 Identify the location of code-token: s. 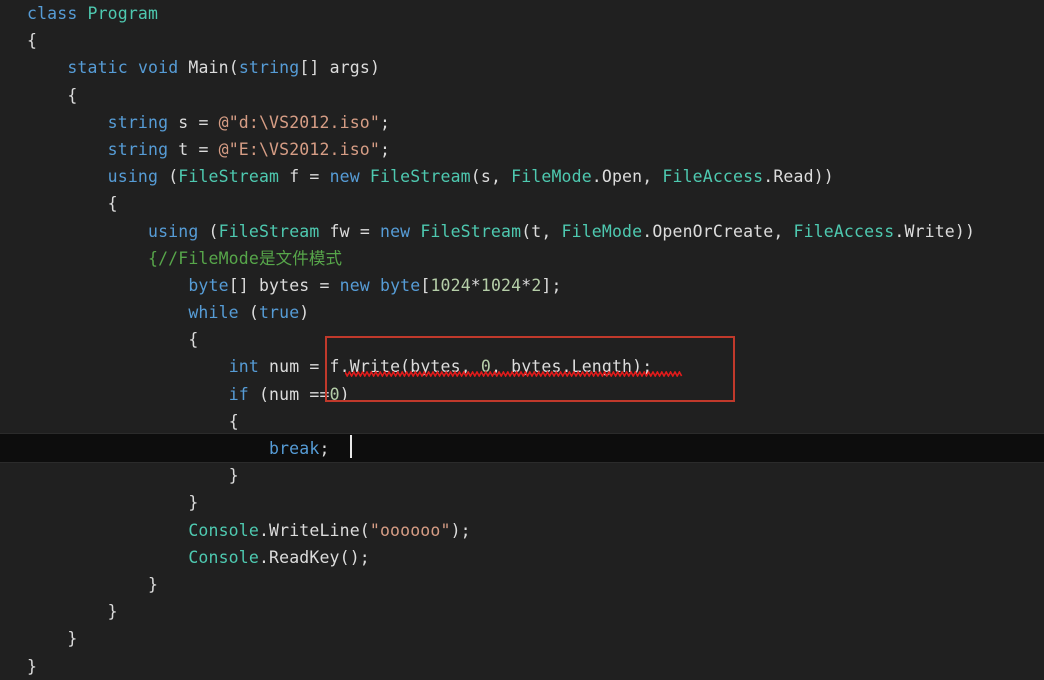
(183, 122).